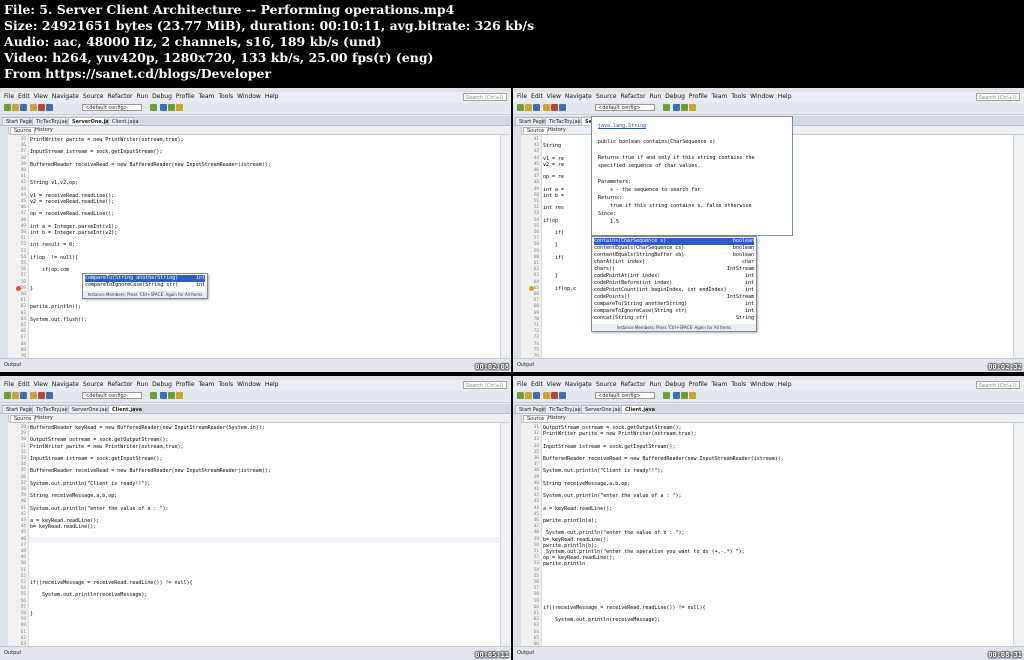 Image resolution: width=1024 pixels, height=660 pixels. Describe the element at coordinates (674, 318) in the screenshot. I see `completion-item: concat(String str)` at that location.